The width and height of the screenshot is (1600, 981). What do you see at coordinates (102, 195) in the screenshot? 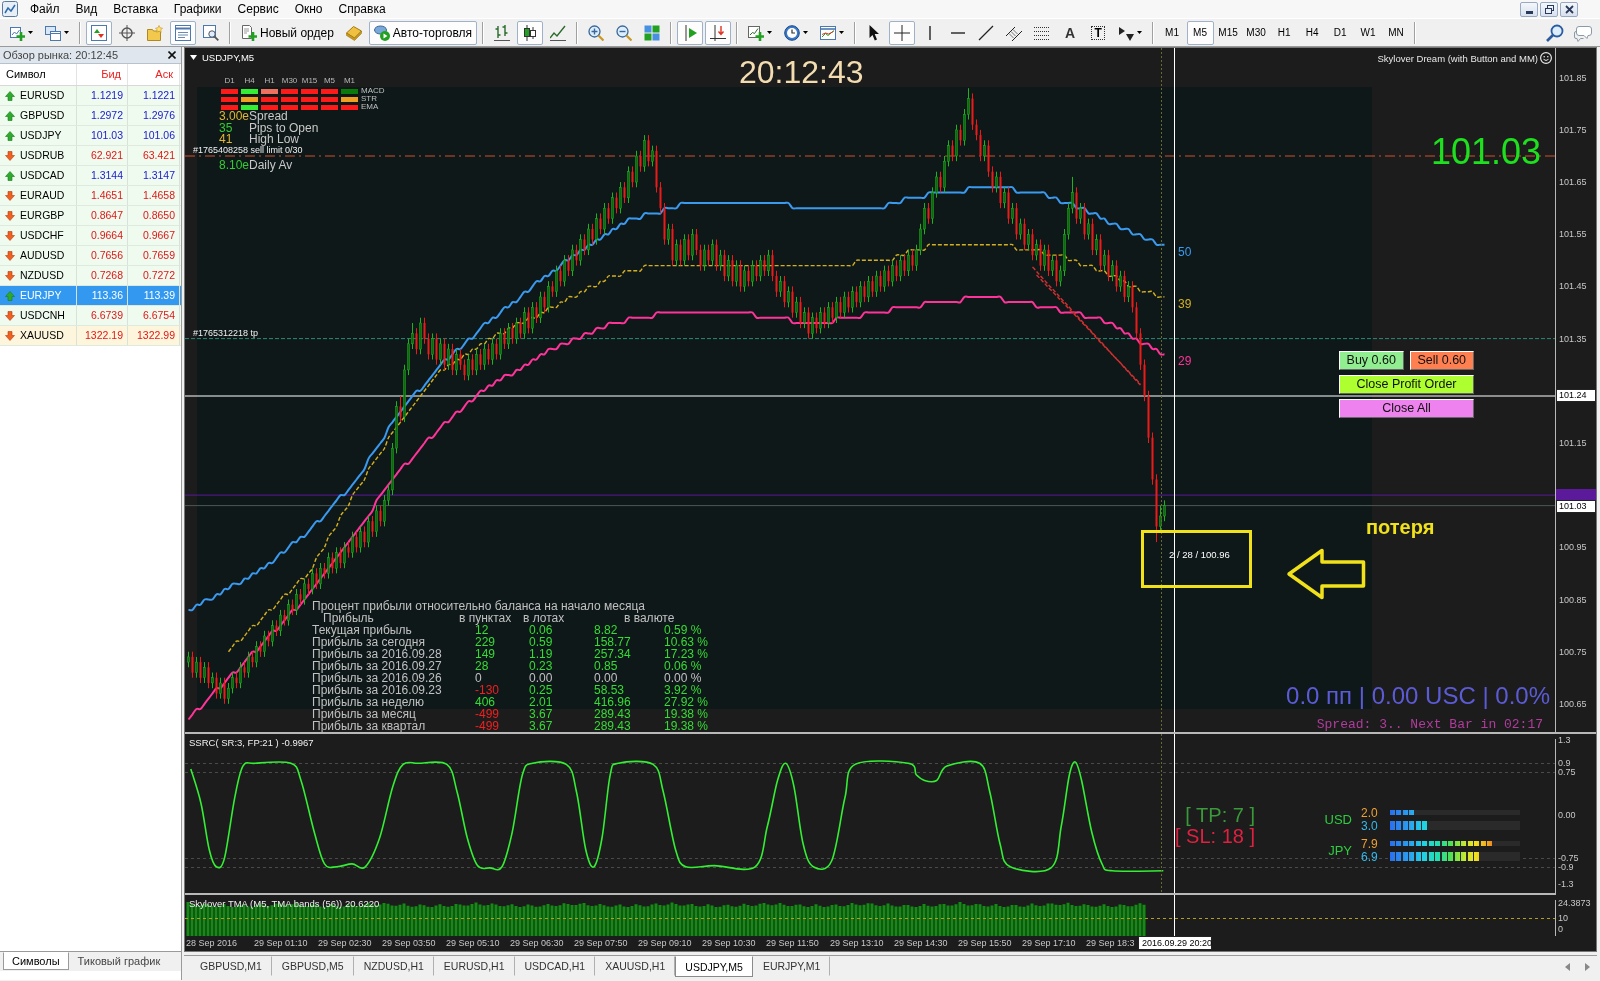
I see `bid-cell: 1.4651` at bounding box center [102, 195].